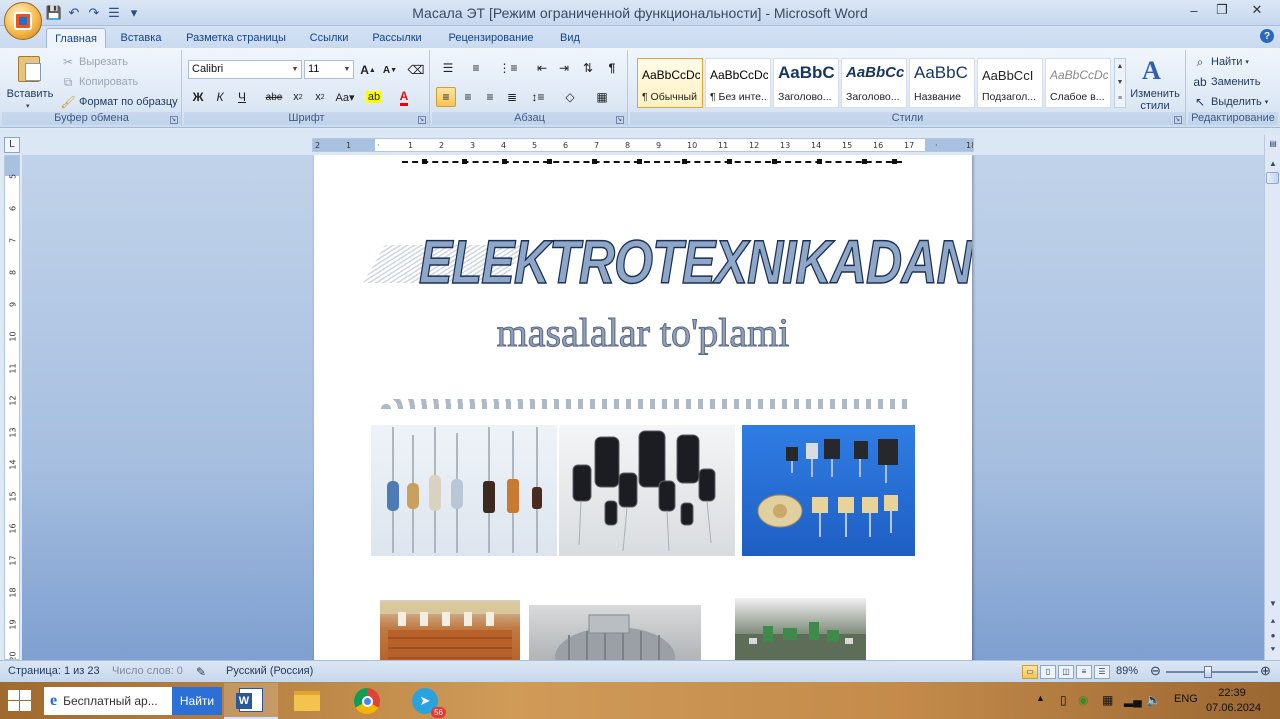 This screenshot has width=1280, height=719. What do you see at coordinates (1063, 700) in the screenshot?
I see `usb-device-icon: ▯` at bounding box center [1063, 700].